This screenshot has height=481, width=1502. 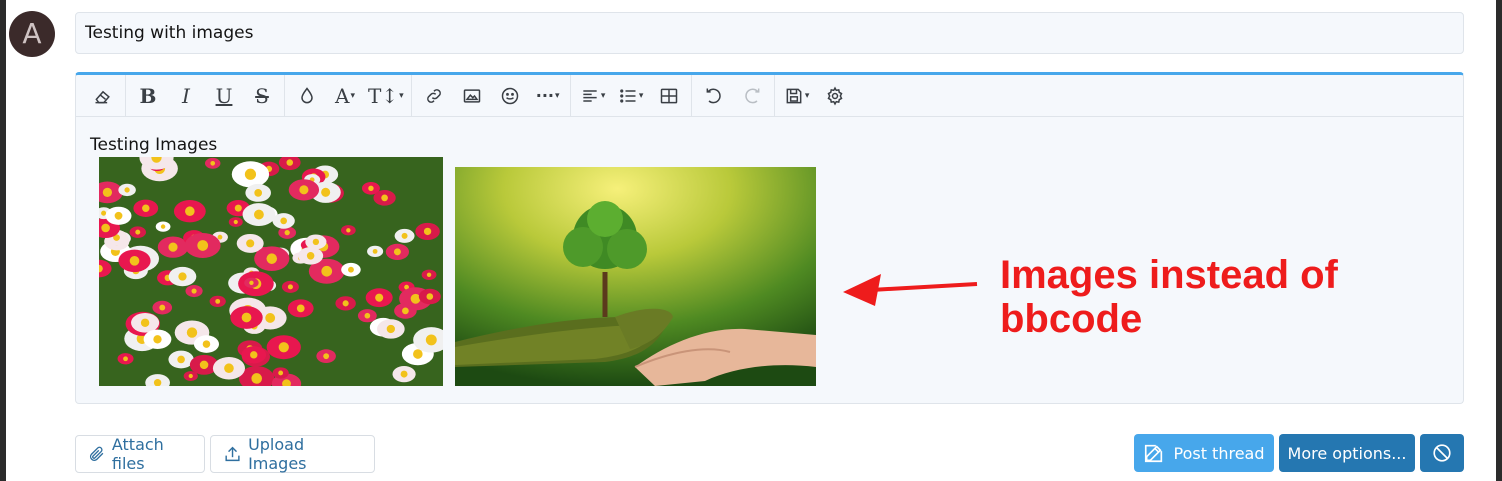 I want to click on redo-icon, so click(x=752, y=96).